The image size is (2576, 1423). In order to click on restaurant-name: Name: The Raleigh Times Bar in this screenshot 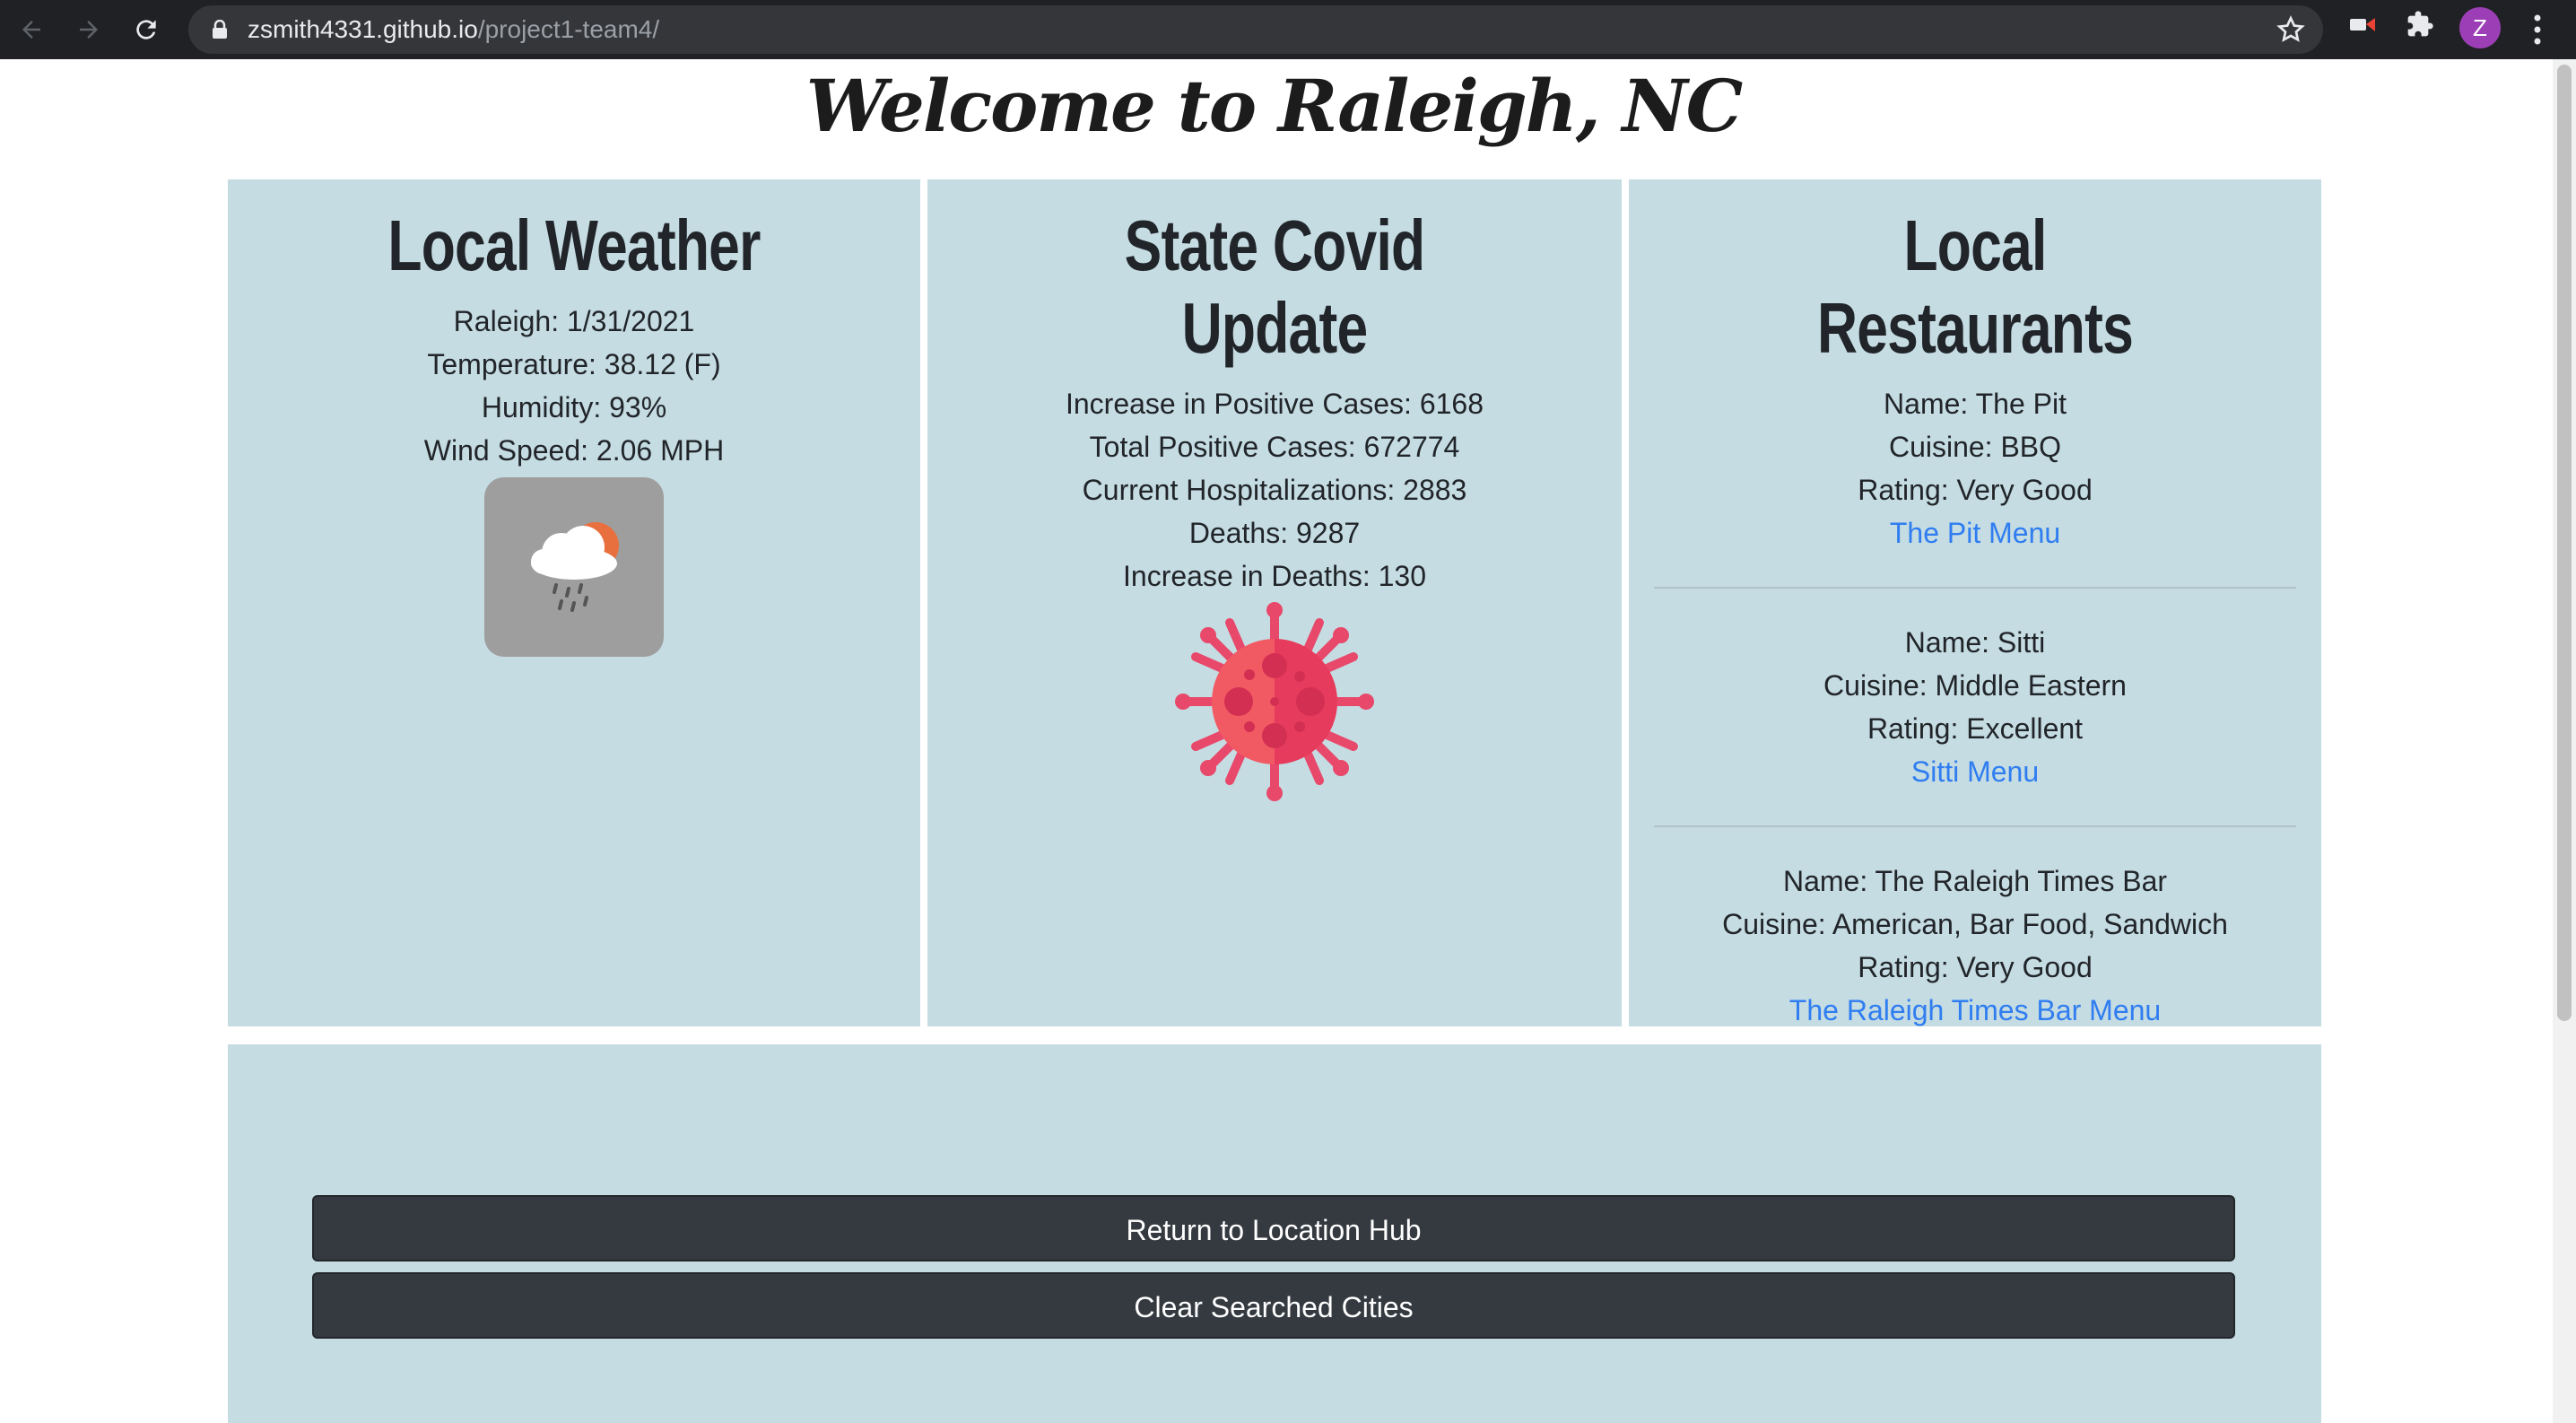, I will do `click(1975, 881)`.